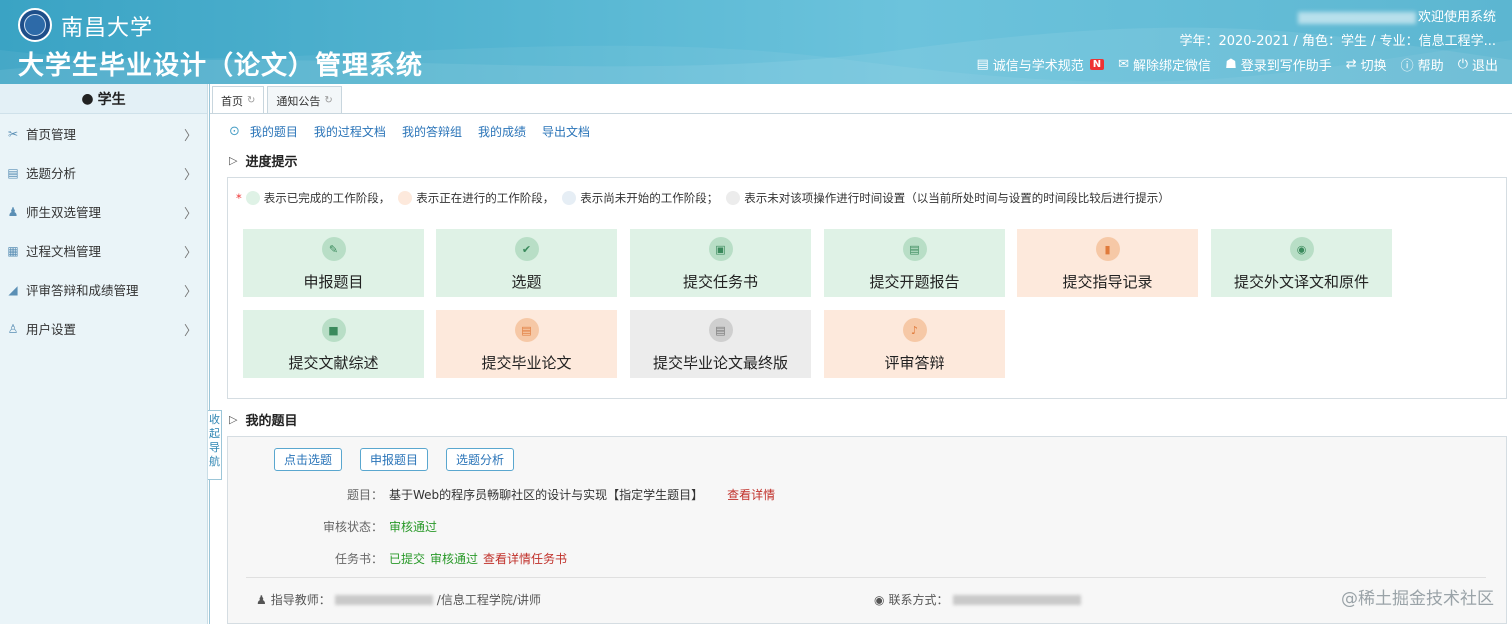  I want to click on link-my-process-docs: 我的过程文档, so click(350, 131).